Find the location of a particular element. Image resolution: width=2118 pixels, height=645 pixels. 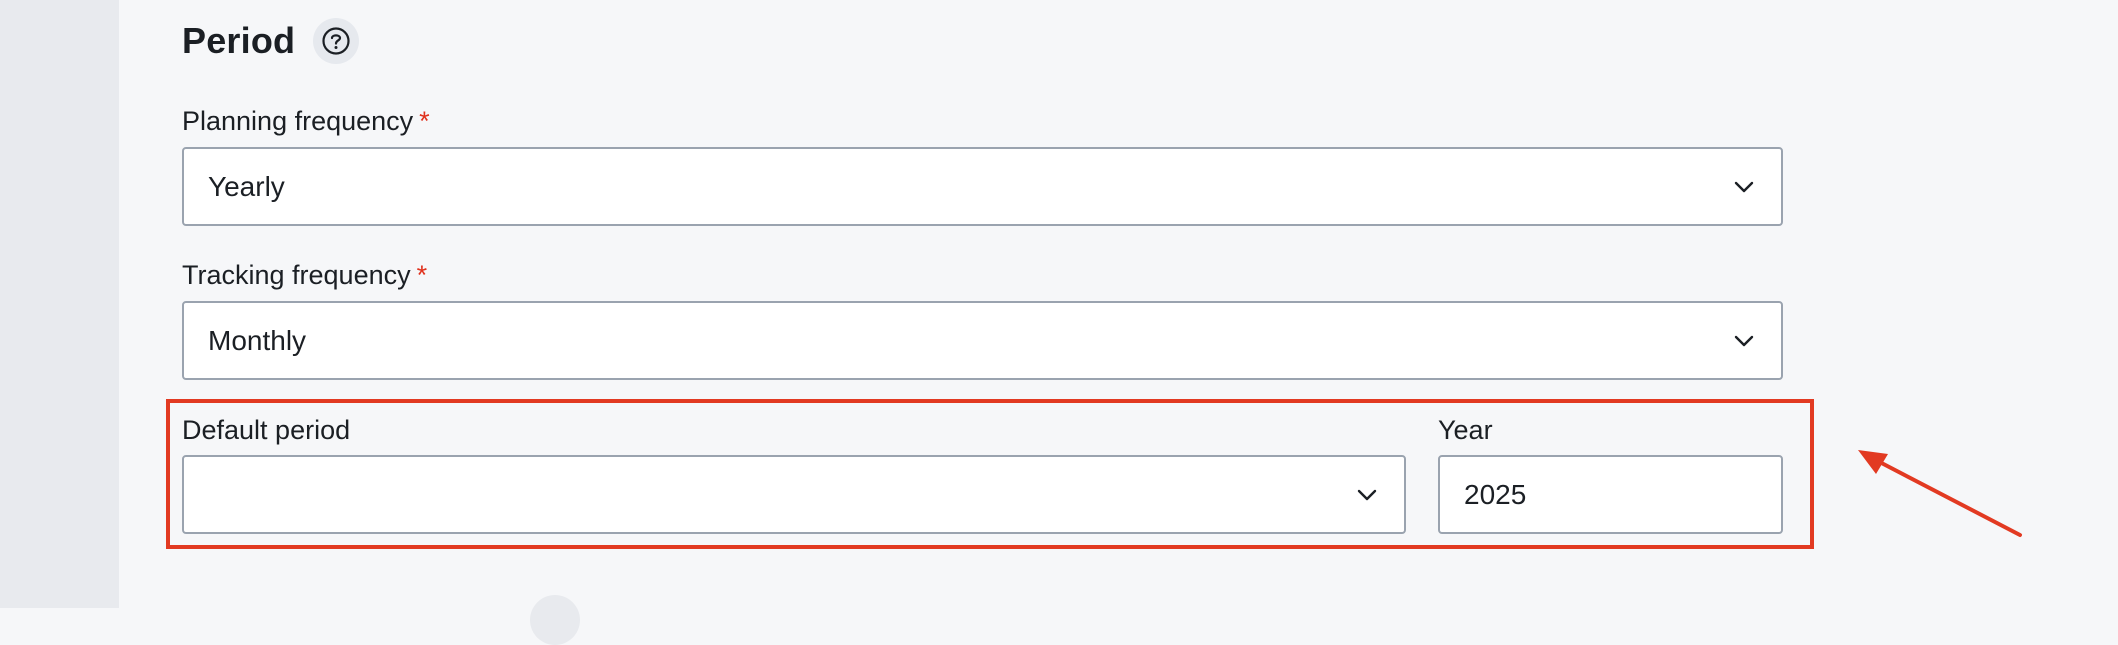

planning-frequency-value: Yearly is located at coordinates (246, 186).